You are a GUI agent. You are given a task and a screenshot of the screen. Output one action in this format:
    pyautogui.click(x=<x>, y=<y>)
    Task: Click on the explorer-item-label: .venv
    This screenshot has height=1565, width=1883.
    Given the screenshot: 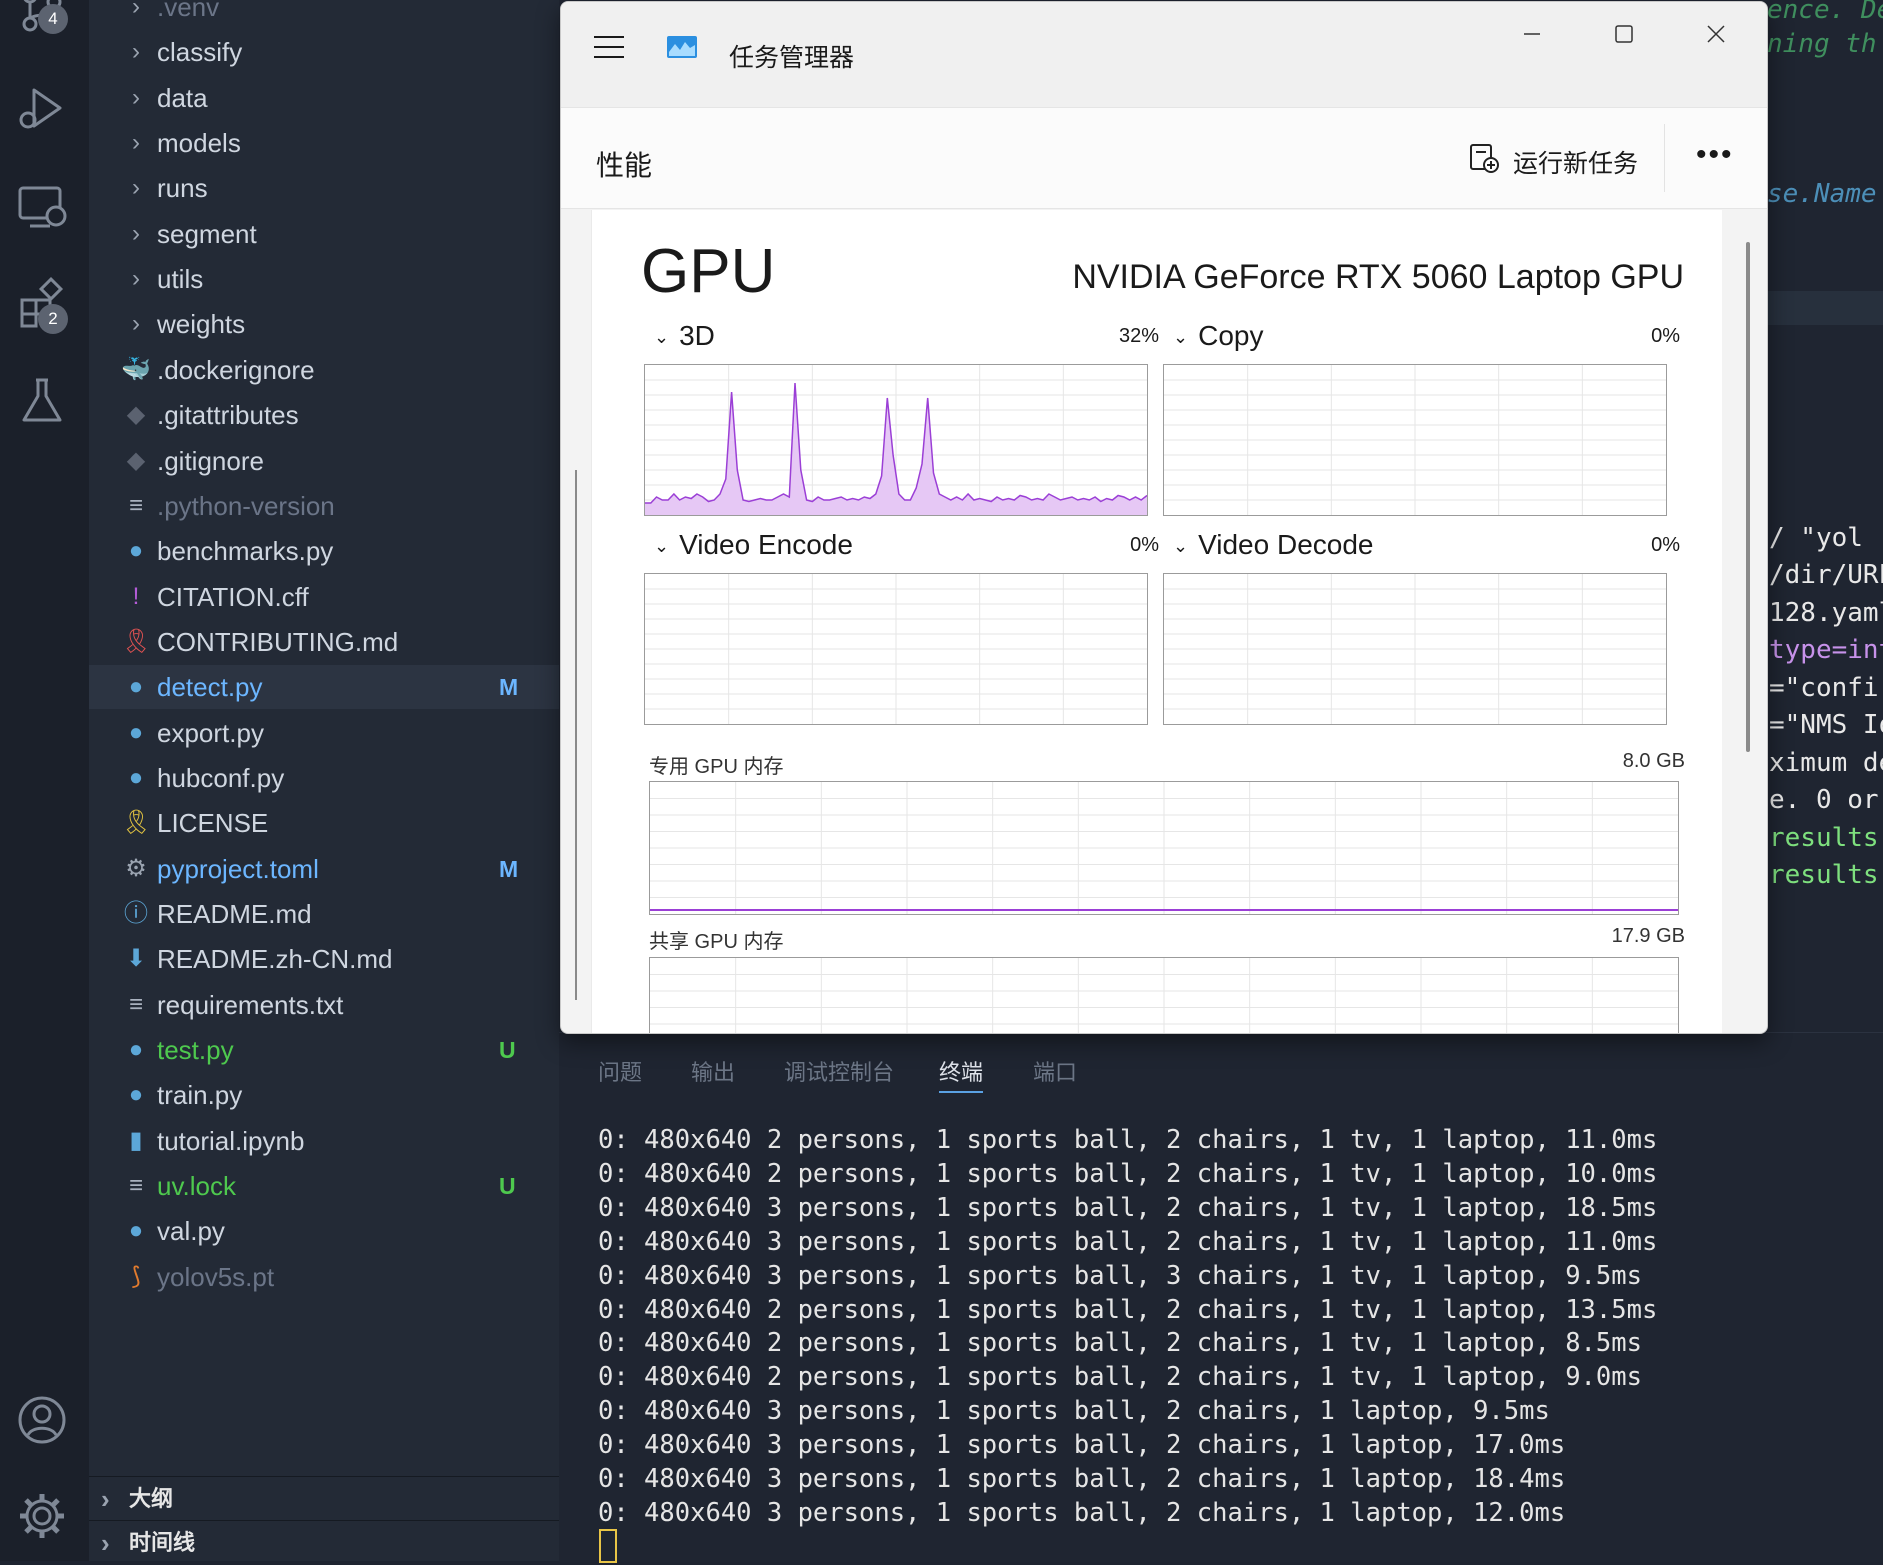 What is the action you would take?
    pyautogui.click(x=188, y=11)
    